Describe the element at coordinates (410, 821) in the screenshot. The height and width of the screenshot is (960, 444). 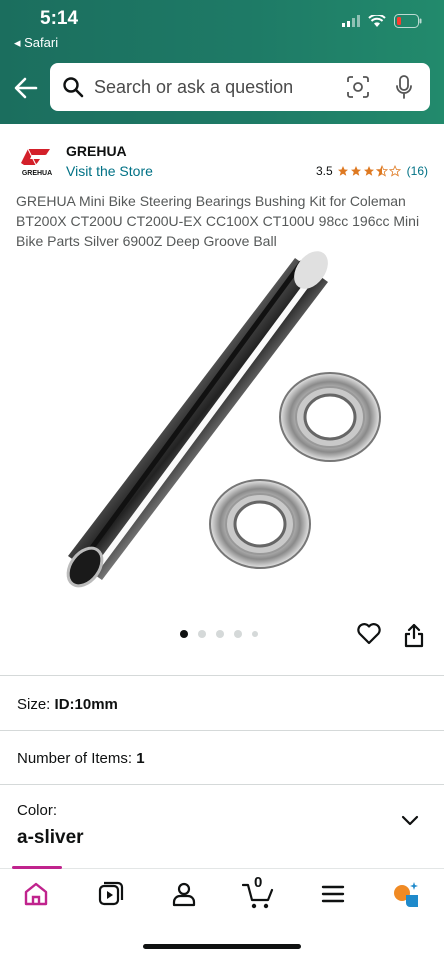
I see `chevron-down-icon` at that location.